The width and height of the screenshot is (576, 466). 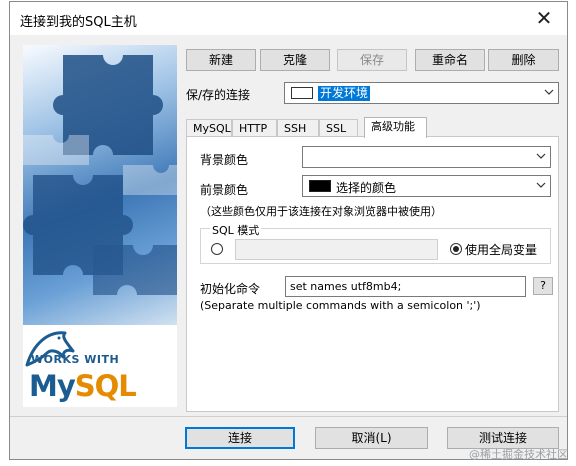 What do you see at coordinates (78, 22) in the screenshot?
I see `window-title: 连接到我的SQL主机` at bounding box center [78, 22].